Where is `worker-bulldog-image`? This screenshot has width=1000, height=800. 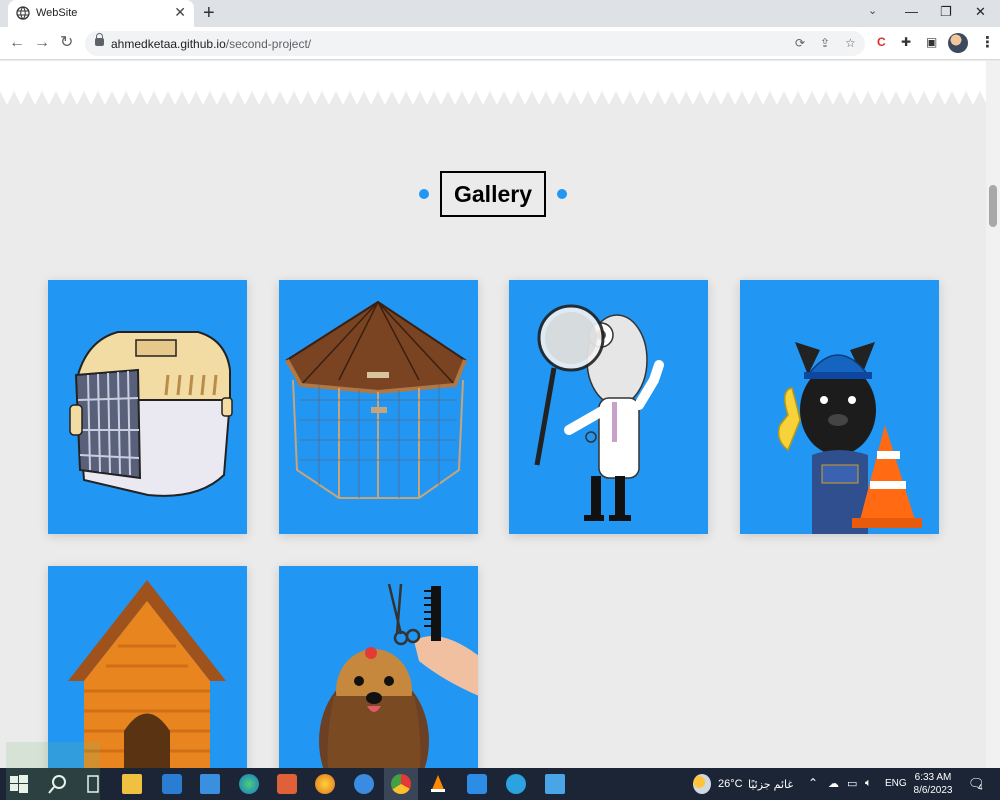
worker-bulldog-image is located at coordinates (849, 438).